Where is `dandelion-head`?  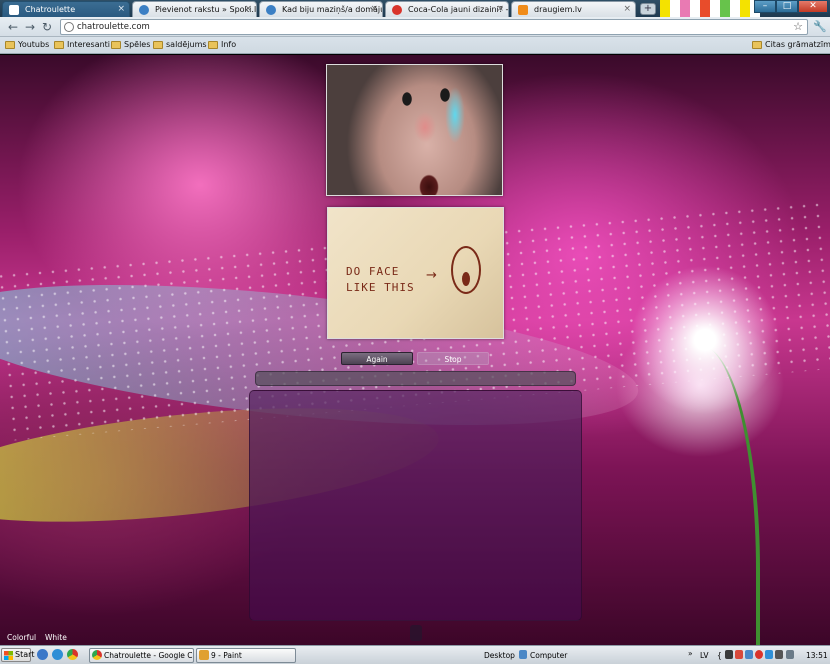
dandelion-head is located at coordinates (705, 340).